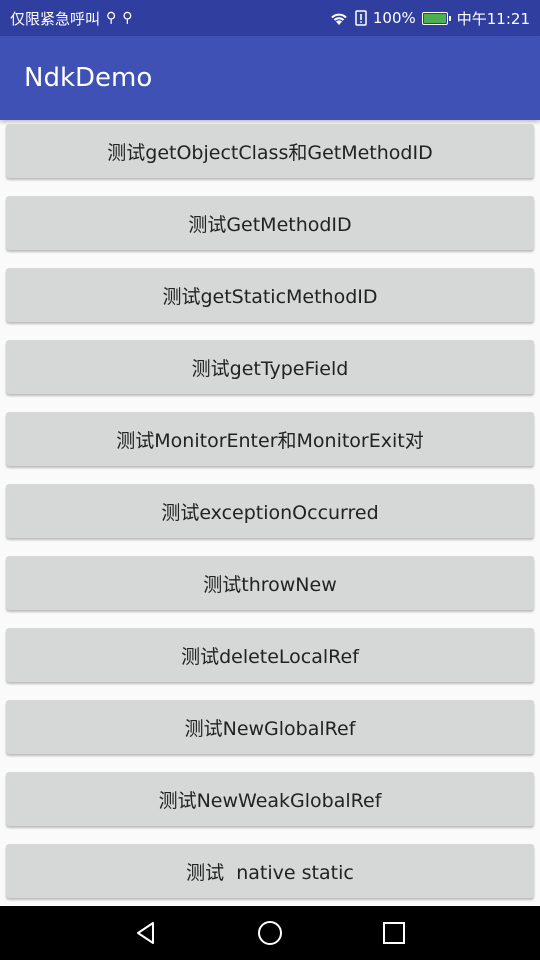  What do you see at coordinates (55, 18) in the screenshot?
I see `carrier-text: 仅限紧急呼叫` at bounding box center [55, 18].